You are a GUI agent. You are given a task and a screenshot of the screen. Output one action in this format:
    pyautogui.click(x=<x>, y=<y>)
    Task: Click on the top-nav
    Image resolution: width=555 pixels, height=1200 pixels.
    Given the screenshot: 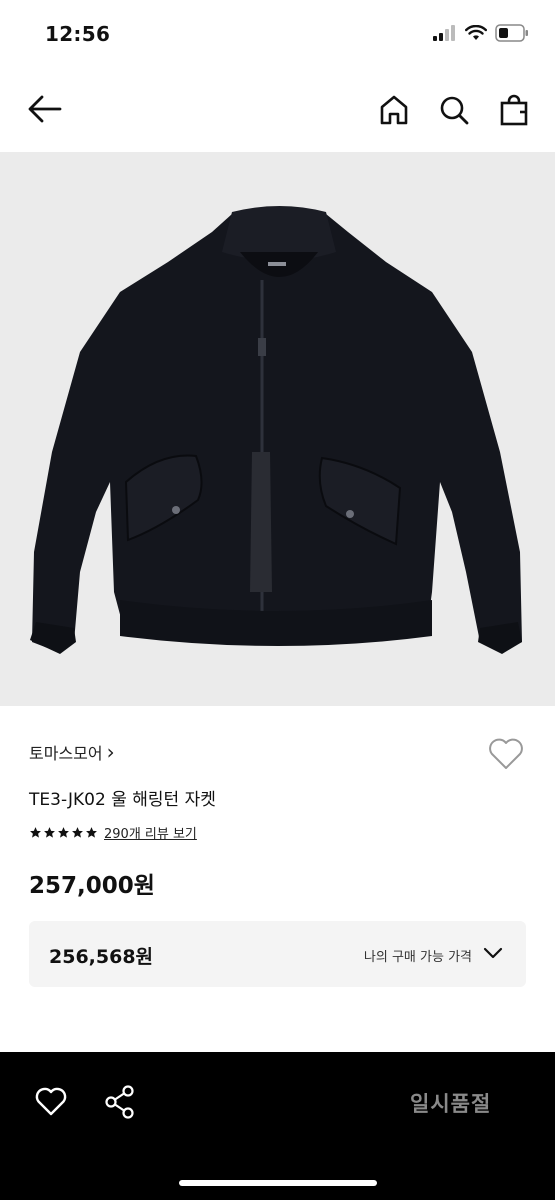 What is the action you would take?
    pyautogui.click(x=277, y=109)
    